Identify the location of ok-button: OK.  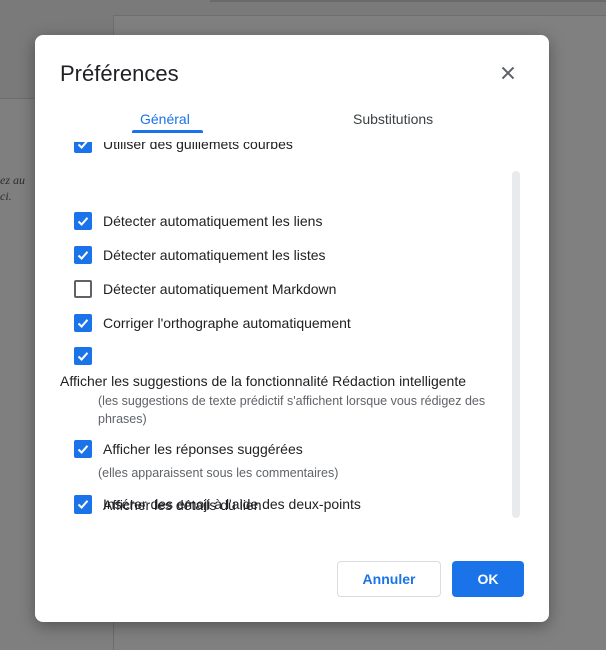
(488, 579).